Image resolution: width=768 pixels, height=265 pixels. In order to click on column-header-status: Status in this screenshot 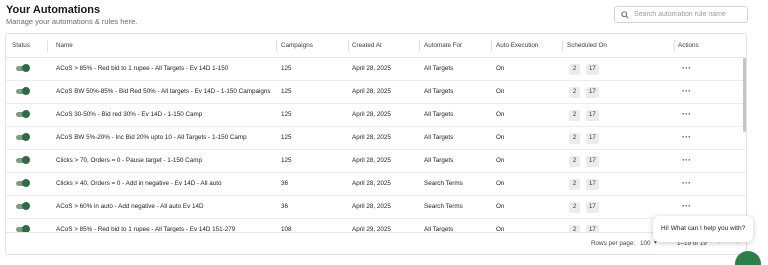, I will do `click(21, 46)`.